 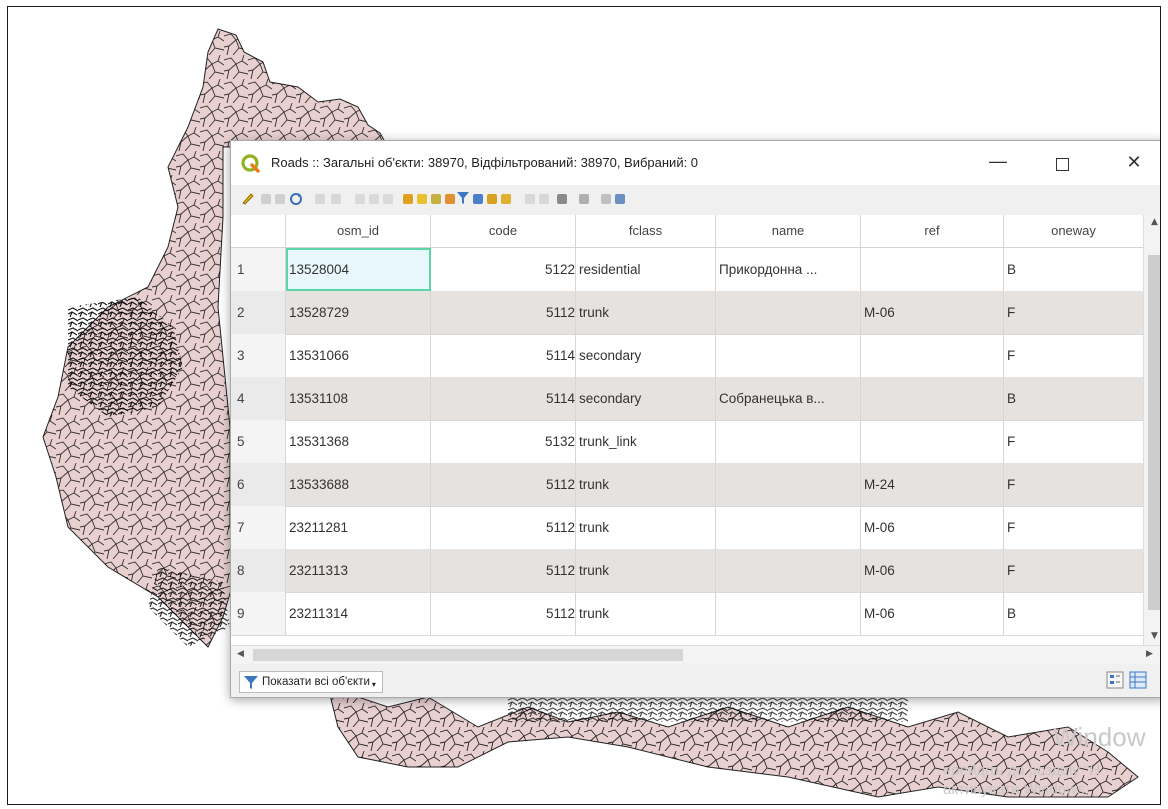 What do you see at coordinates (311, 682) in the screenshot?
I see `show-all-features-dropdown: Показати всі об'єкти ▾` at bounding box center [311, 682].